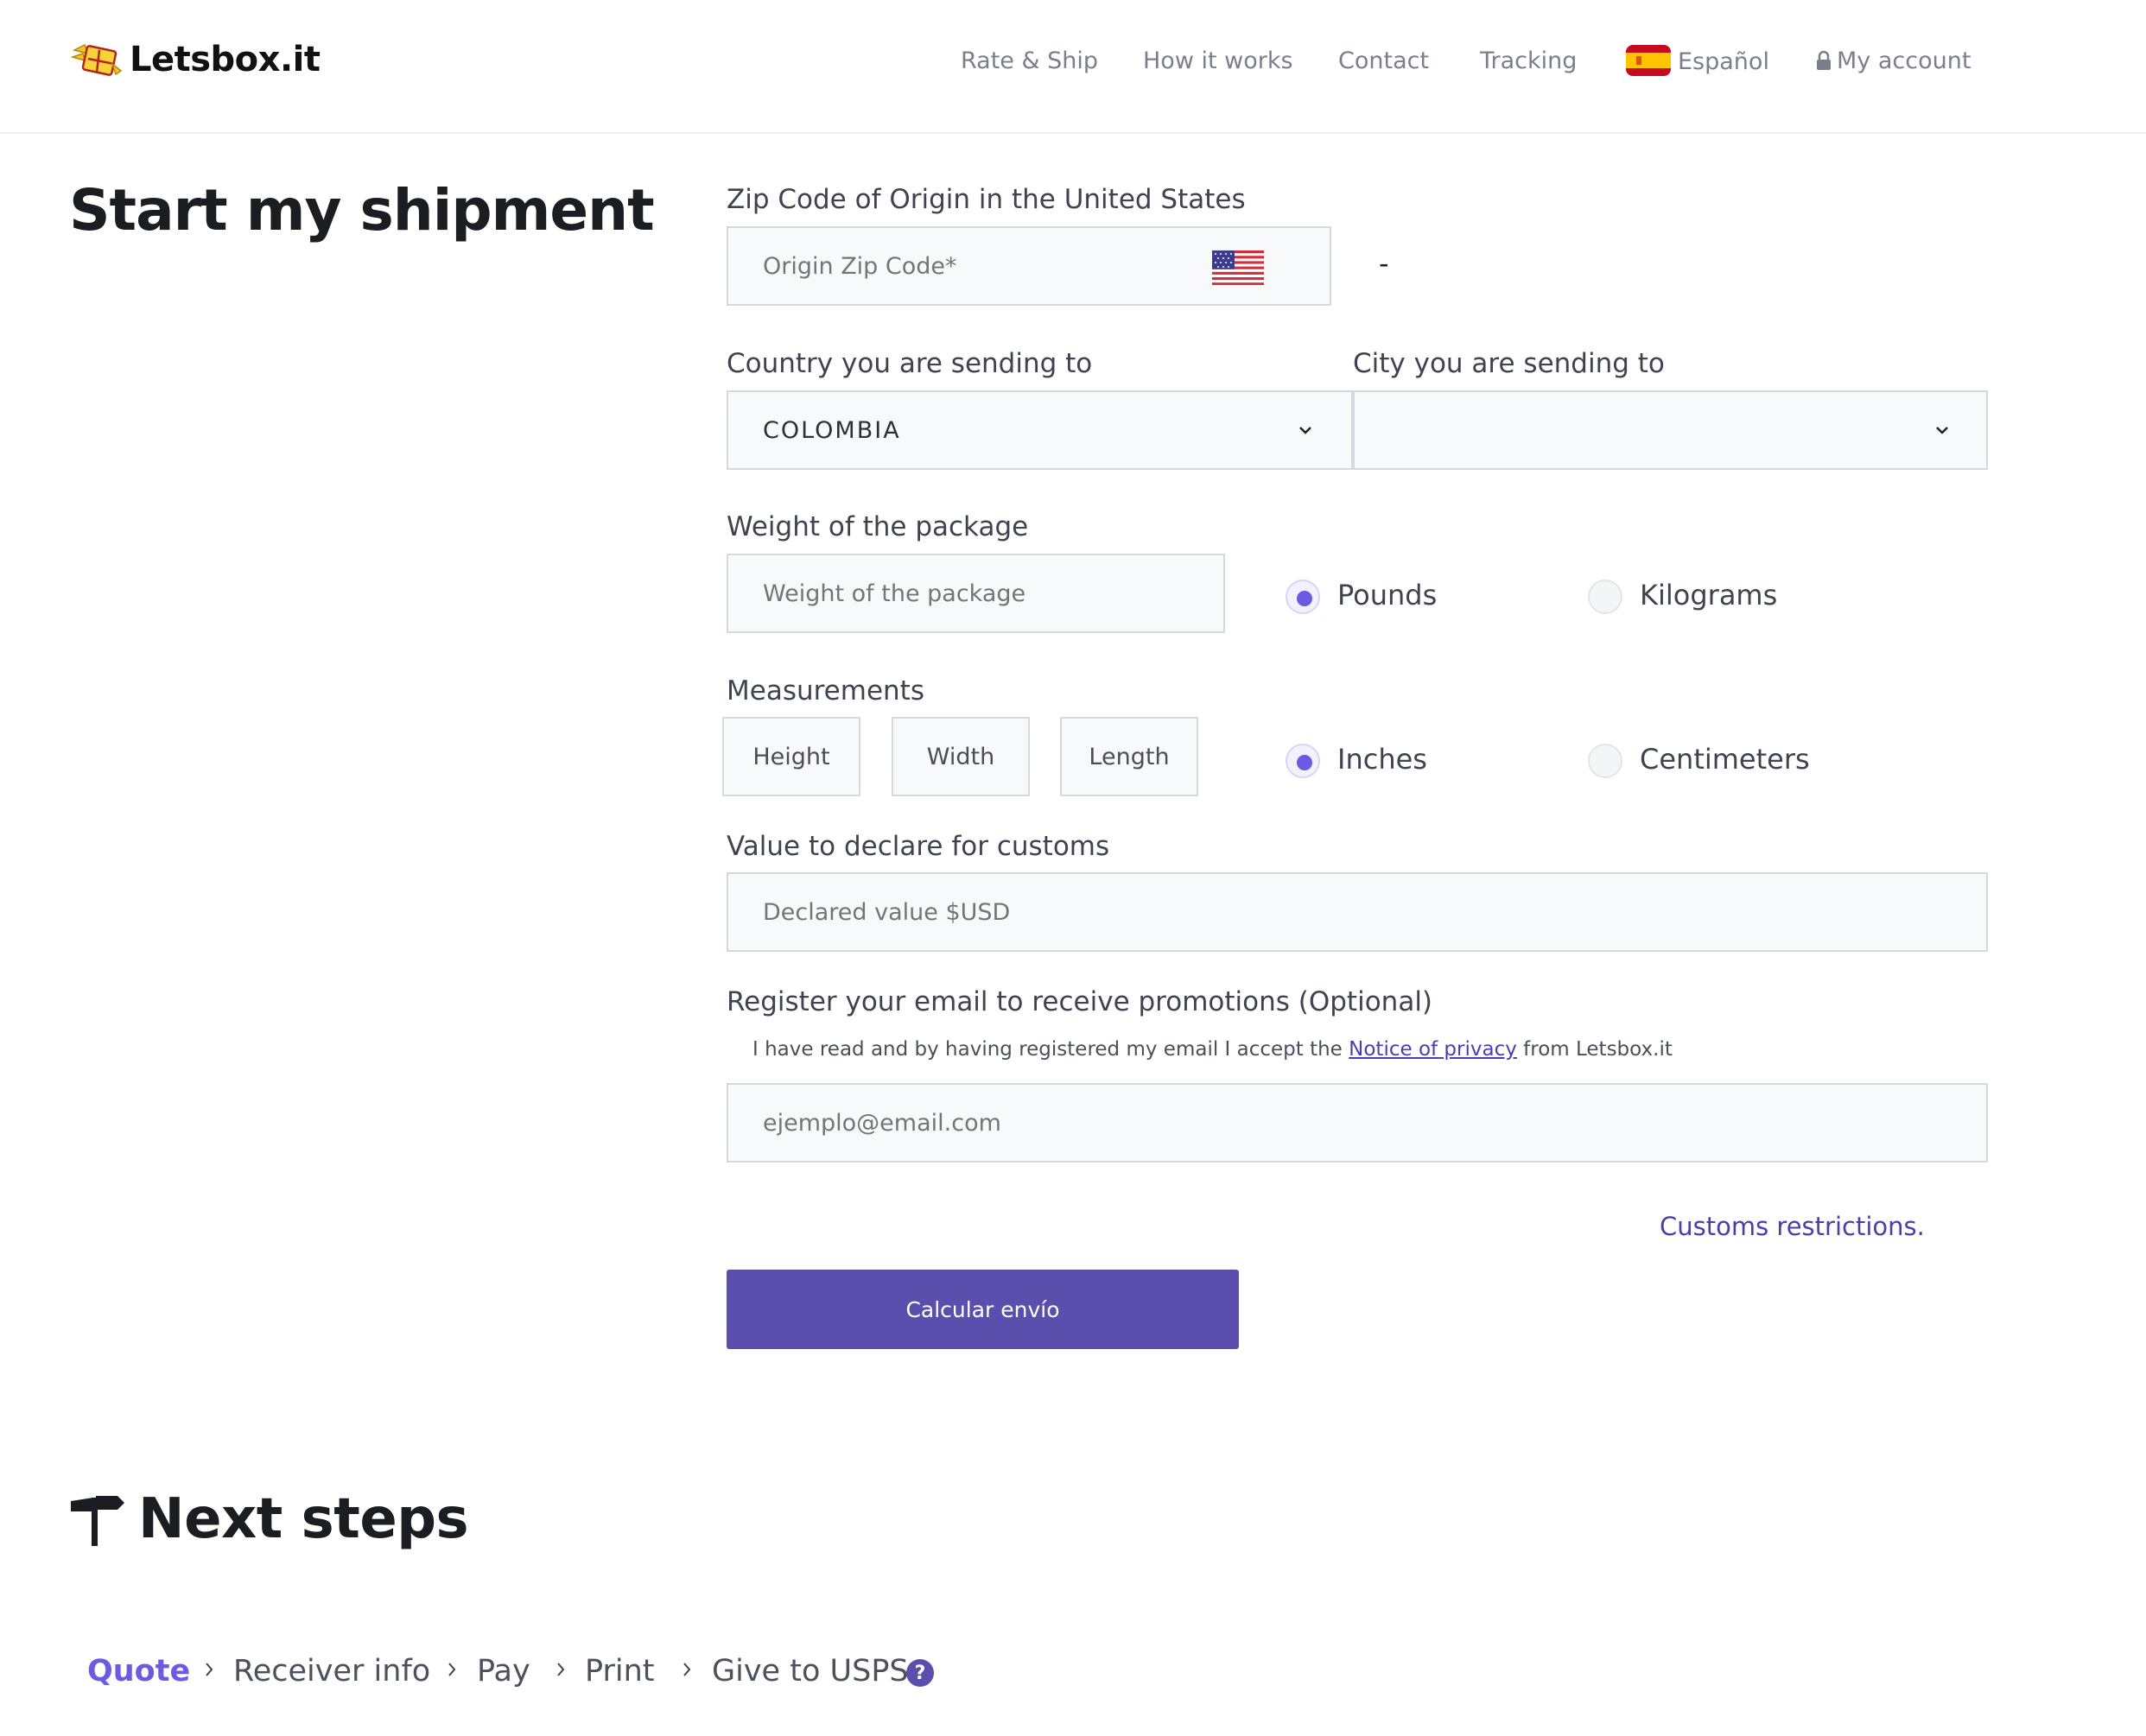 The width and height of the screenshot is (2146, 1736). I want to click on email-field, so click(1357, 1123).